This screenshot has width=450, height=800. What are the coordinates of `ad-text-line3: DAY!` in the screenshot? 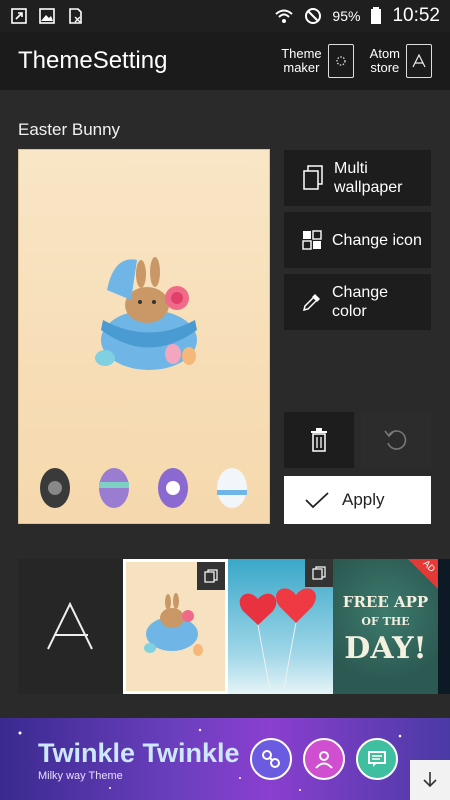 It's located at (385, 648).